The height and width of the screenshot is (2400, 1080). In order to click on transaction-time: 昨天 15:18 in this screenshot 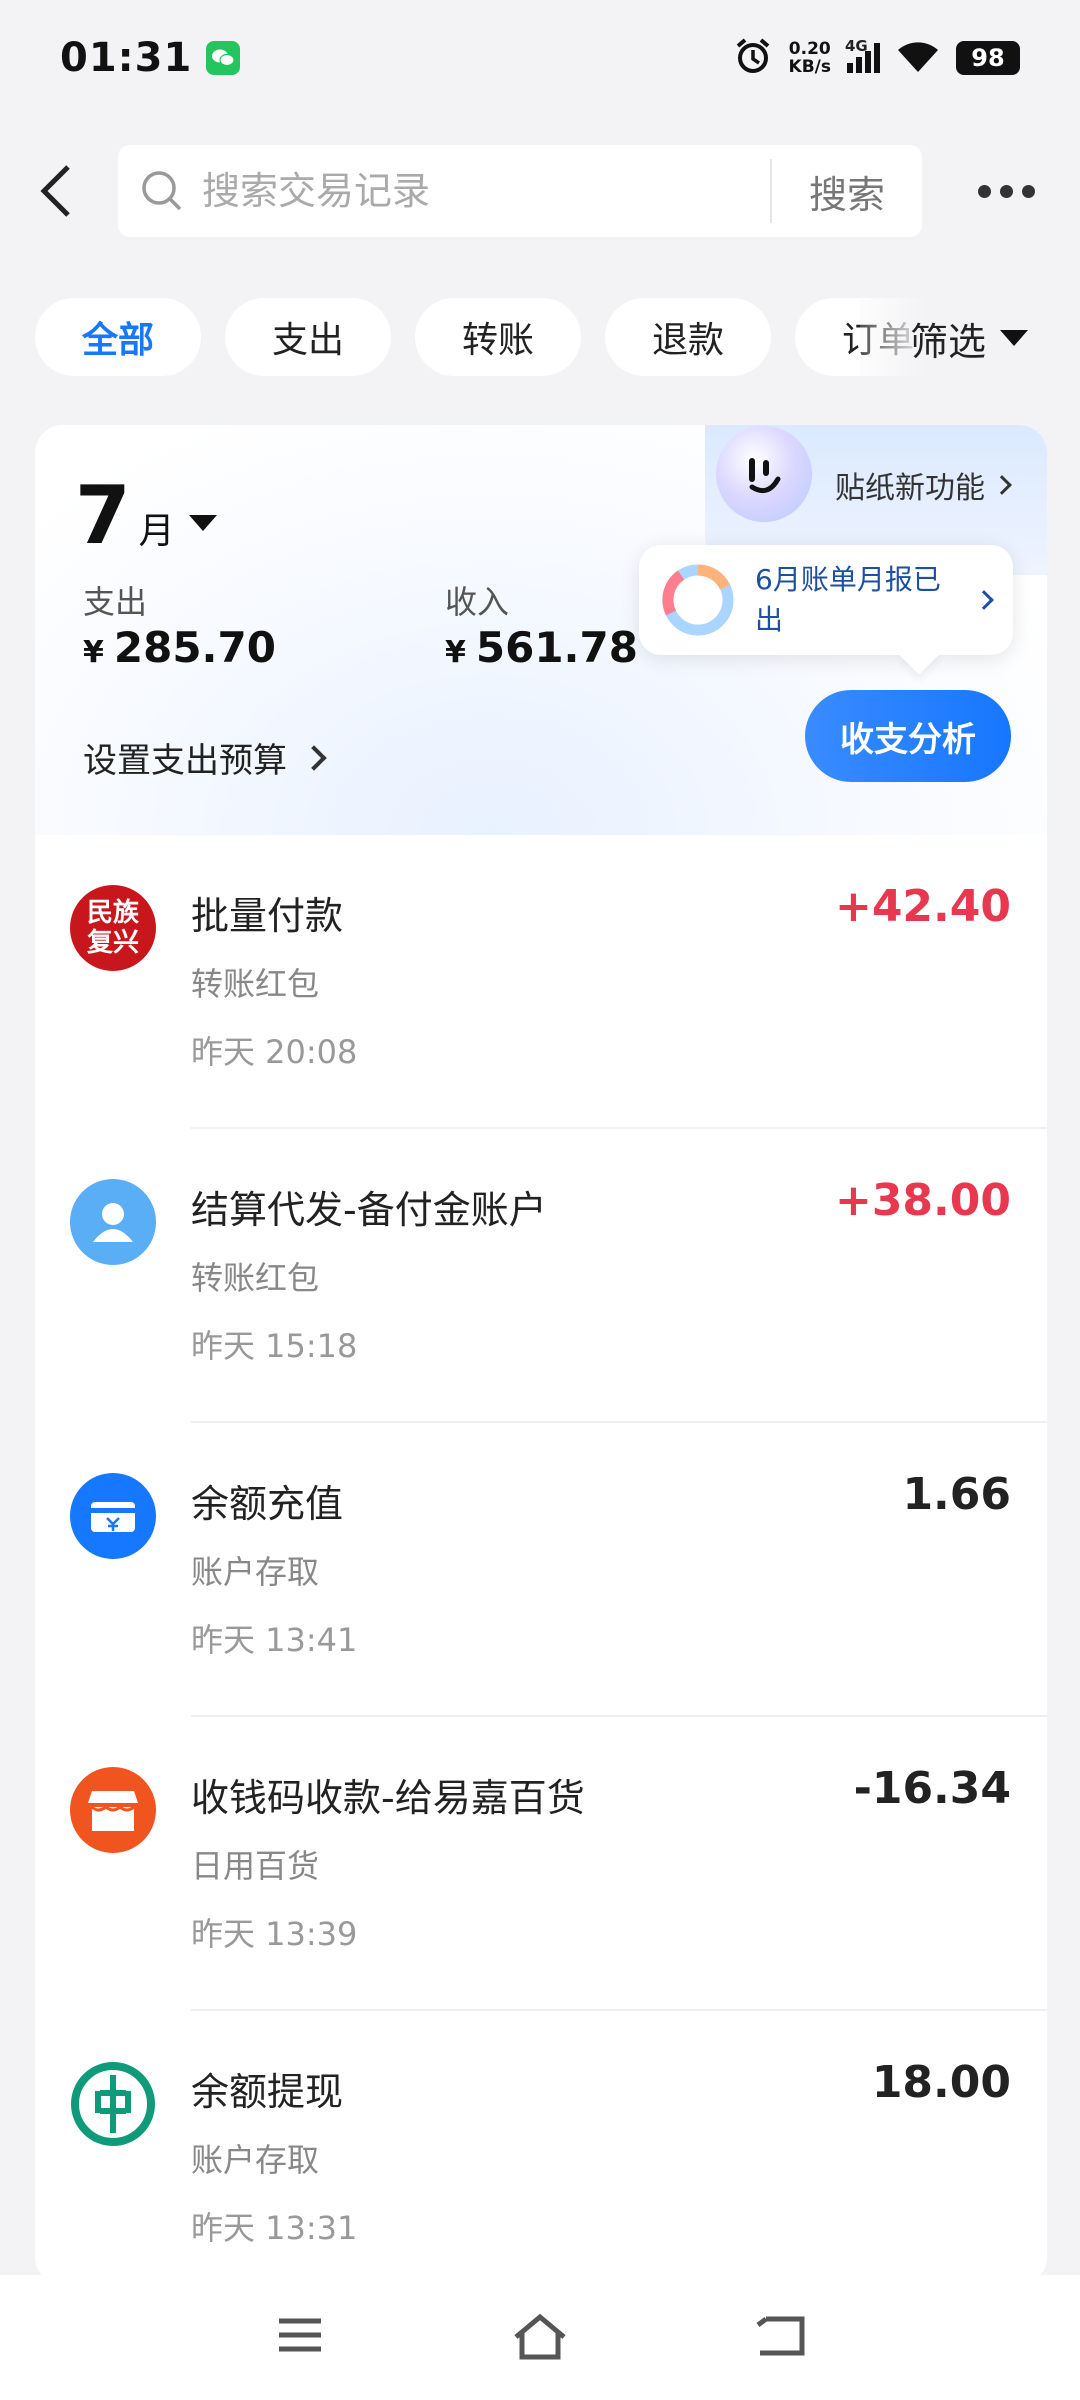, I will do `click(274, 1346)`.